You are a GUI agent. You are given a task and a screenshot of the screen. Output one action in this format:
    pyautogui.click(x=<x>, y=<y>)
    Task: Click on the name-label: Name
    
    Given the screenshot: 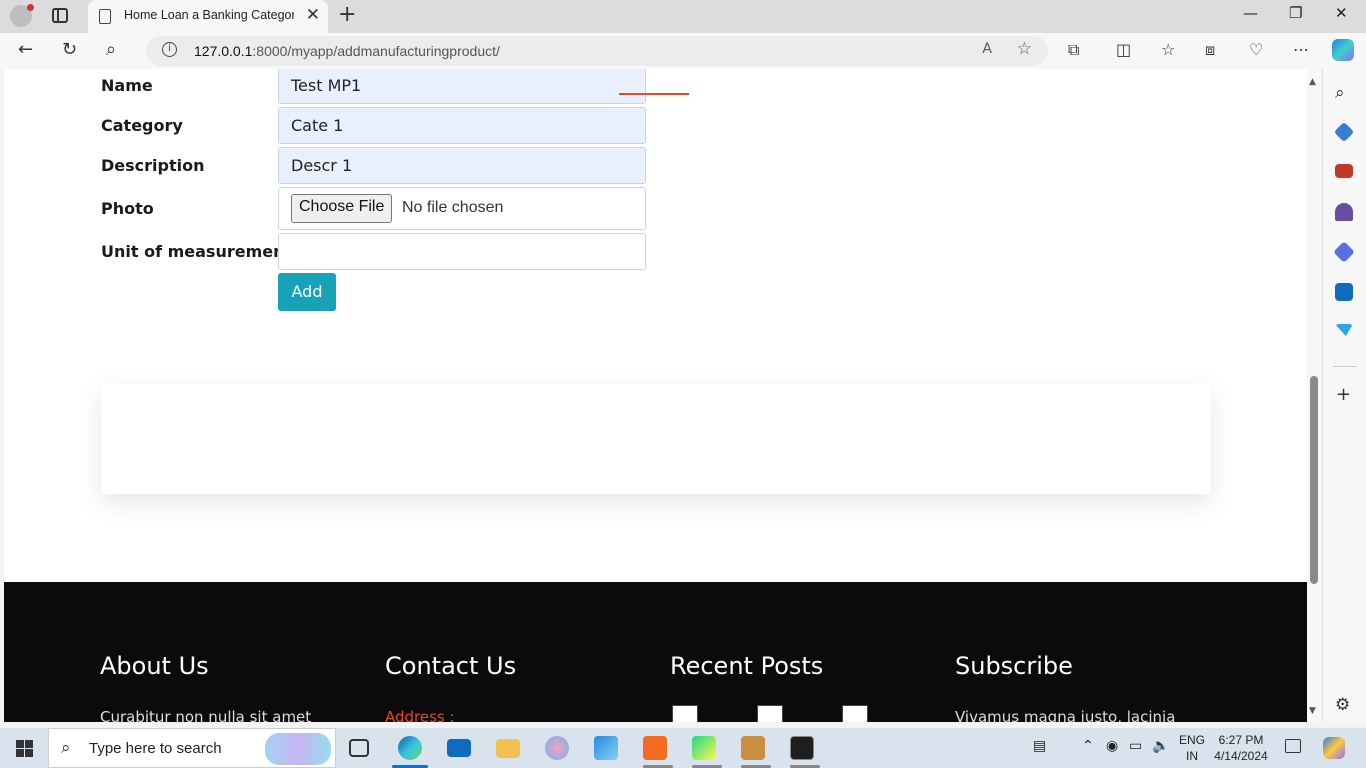 What is the action you would take?
    pyautogui.click(x=127, y=85)
    